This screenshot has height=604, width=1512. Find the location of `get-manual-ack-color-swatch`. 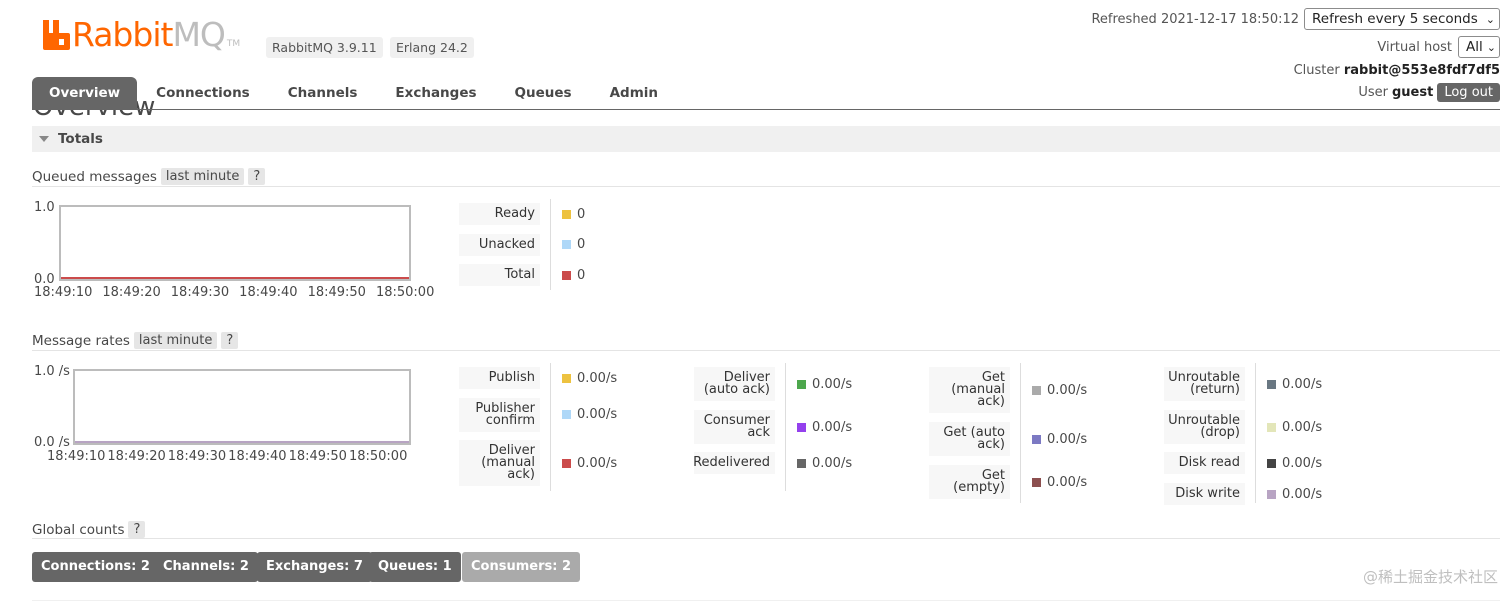

get-manual-ack-color-swatch is located at coordinates (1036, 390).